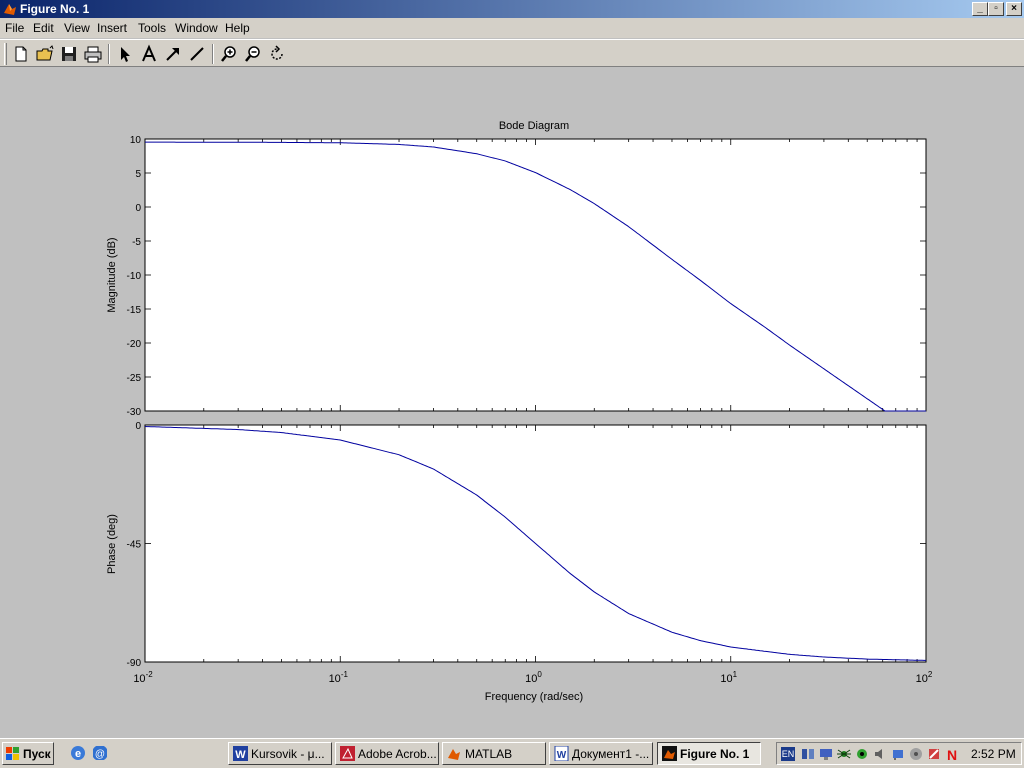 The width and height of the screenshot is (1024, 768). I want to click on usb-icon, so click(898, 754).